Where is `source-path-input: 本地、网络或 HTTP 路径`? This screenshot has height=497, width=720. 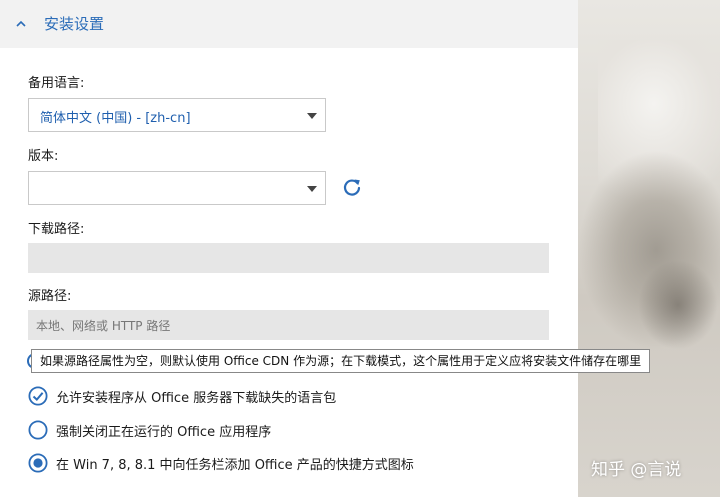 source-path-input: 本地、网络或 HTTP 路径 is located at coordinates (288, 325).